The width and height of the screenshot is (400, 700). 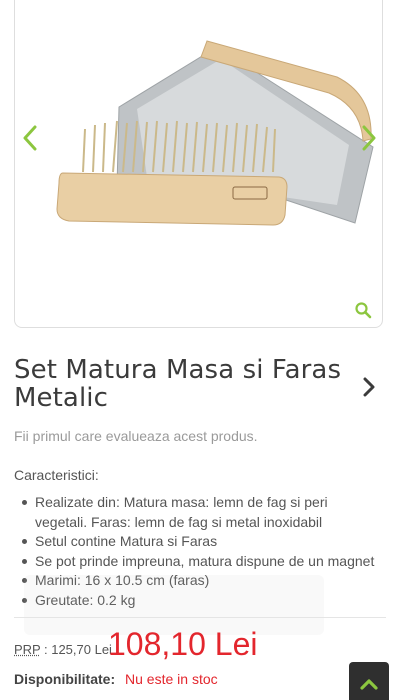 What do you see at coordinates (369, 387) in the screenshot?
I see `next-product-icon` at bounding box center [369, 387].